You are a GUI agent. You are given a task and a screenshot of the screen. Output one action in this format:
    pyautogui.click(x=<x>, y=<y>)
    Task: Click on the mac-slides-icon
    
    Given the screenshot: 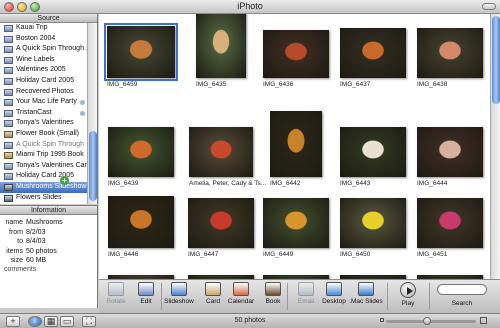 What is the action you would take?
    pyautogui.click(x=366, y=289)
    